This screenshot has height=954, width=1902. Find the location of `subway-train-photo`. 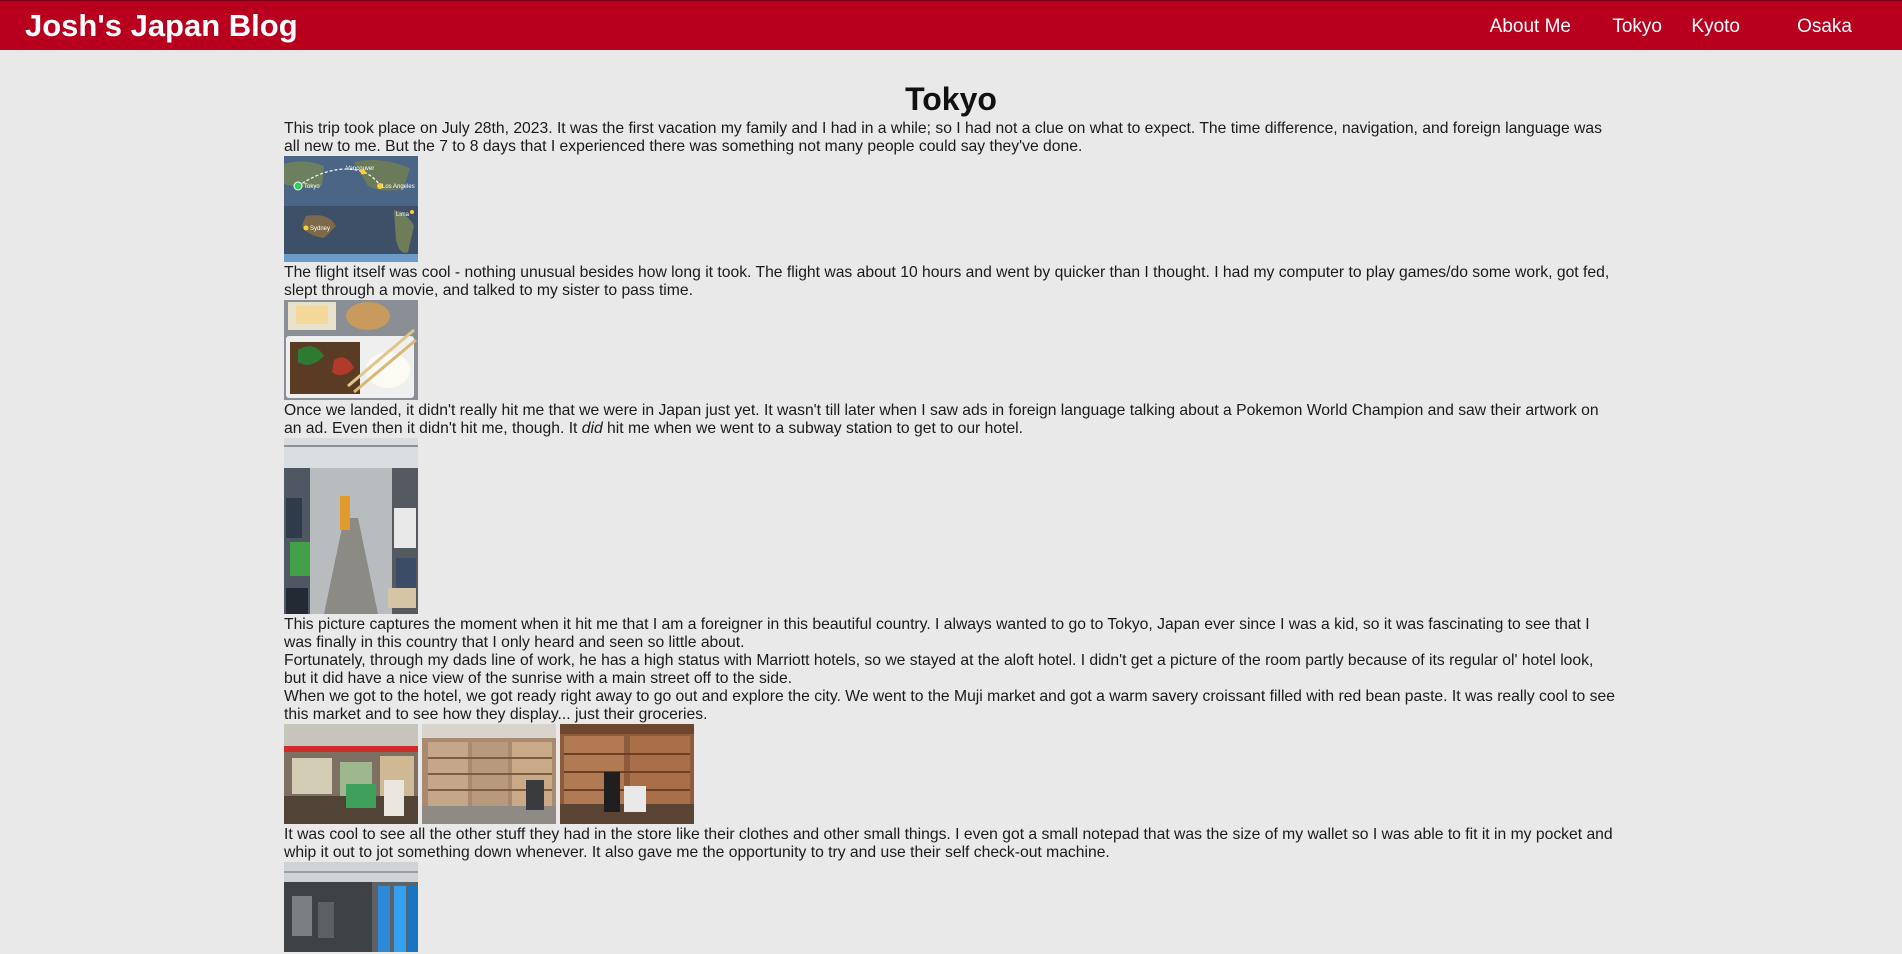

subway-train-photo is located at coordinates (351, 526).